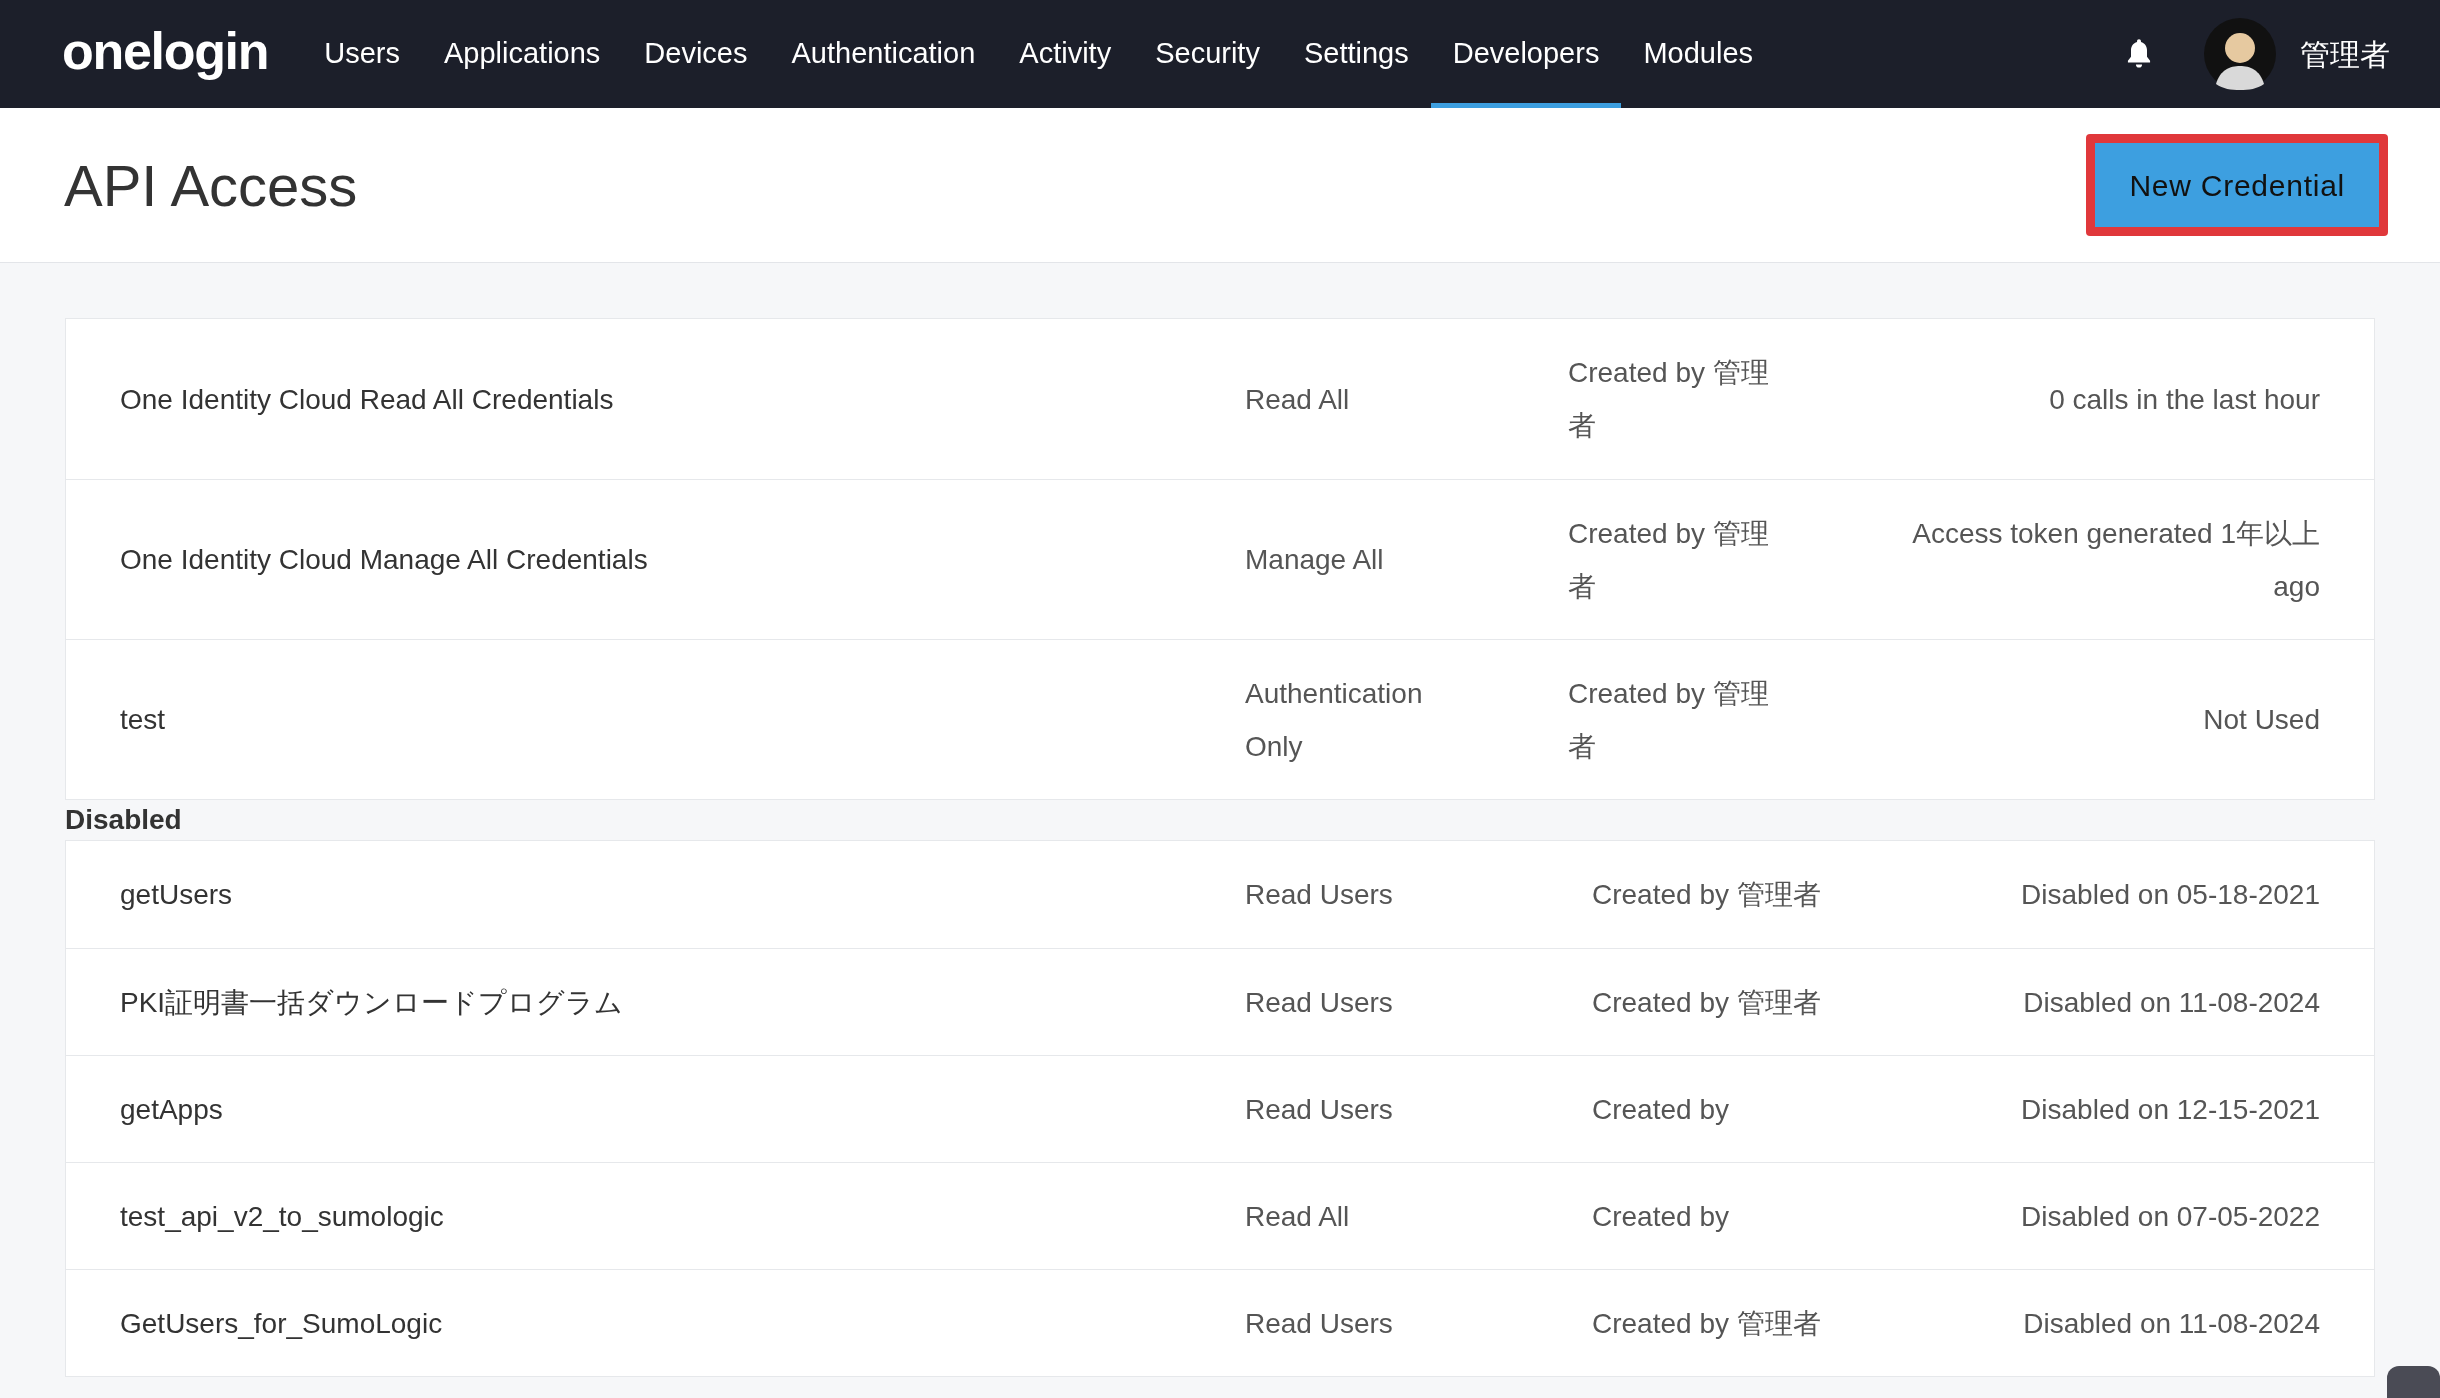  What do you see at coordinates (2170, 1109) in the screenshot?
I see `disabled-date: Disabled on 12-15-2021` at bounding box center [2170, 1109].